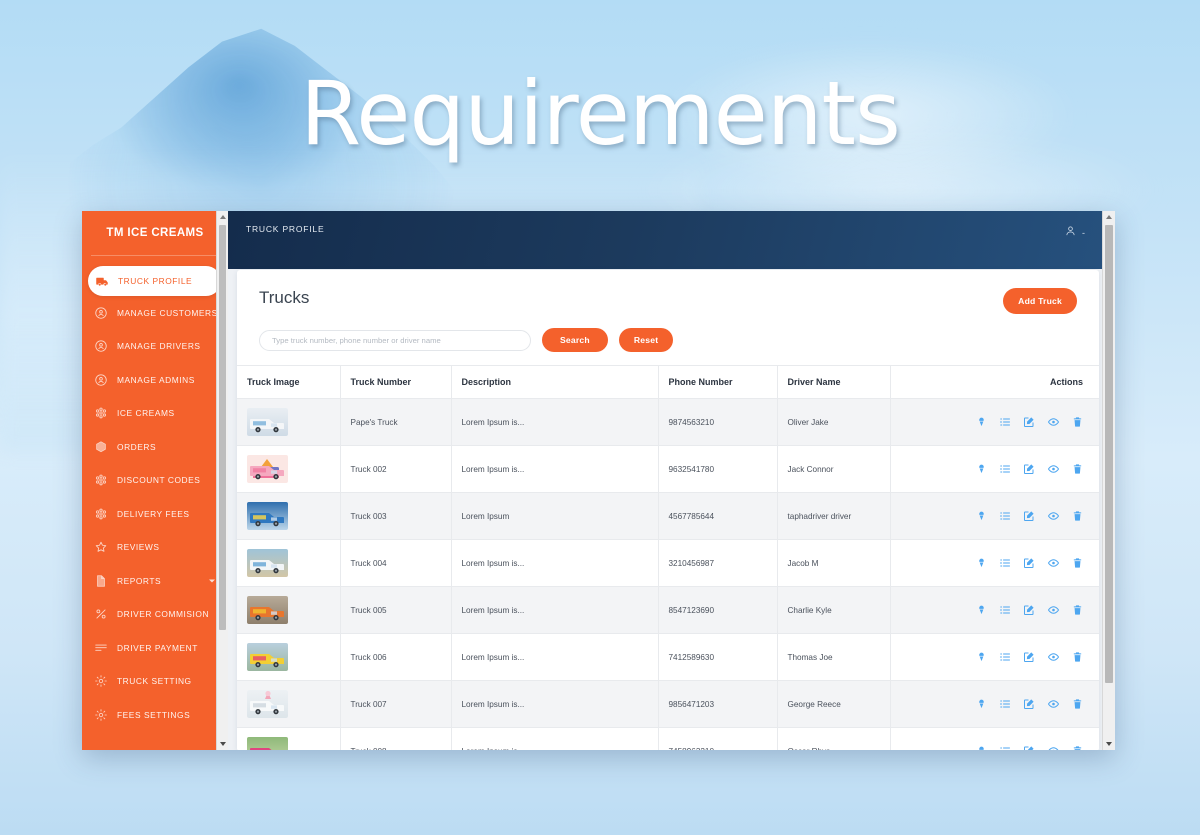 The image size is (1200, 835). What do you see at coordinates (1109, 454) in the screenshot?
I see `page-scroll-thumb` at bounding box center [1109, 454].